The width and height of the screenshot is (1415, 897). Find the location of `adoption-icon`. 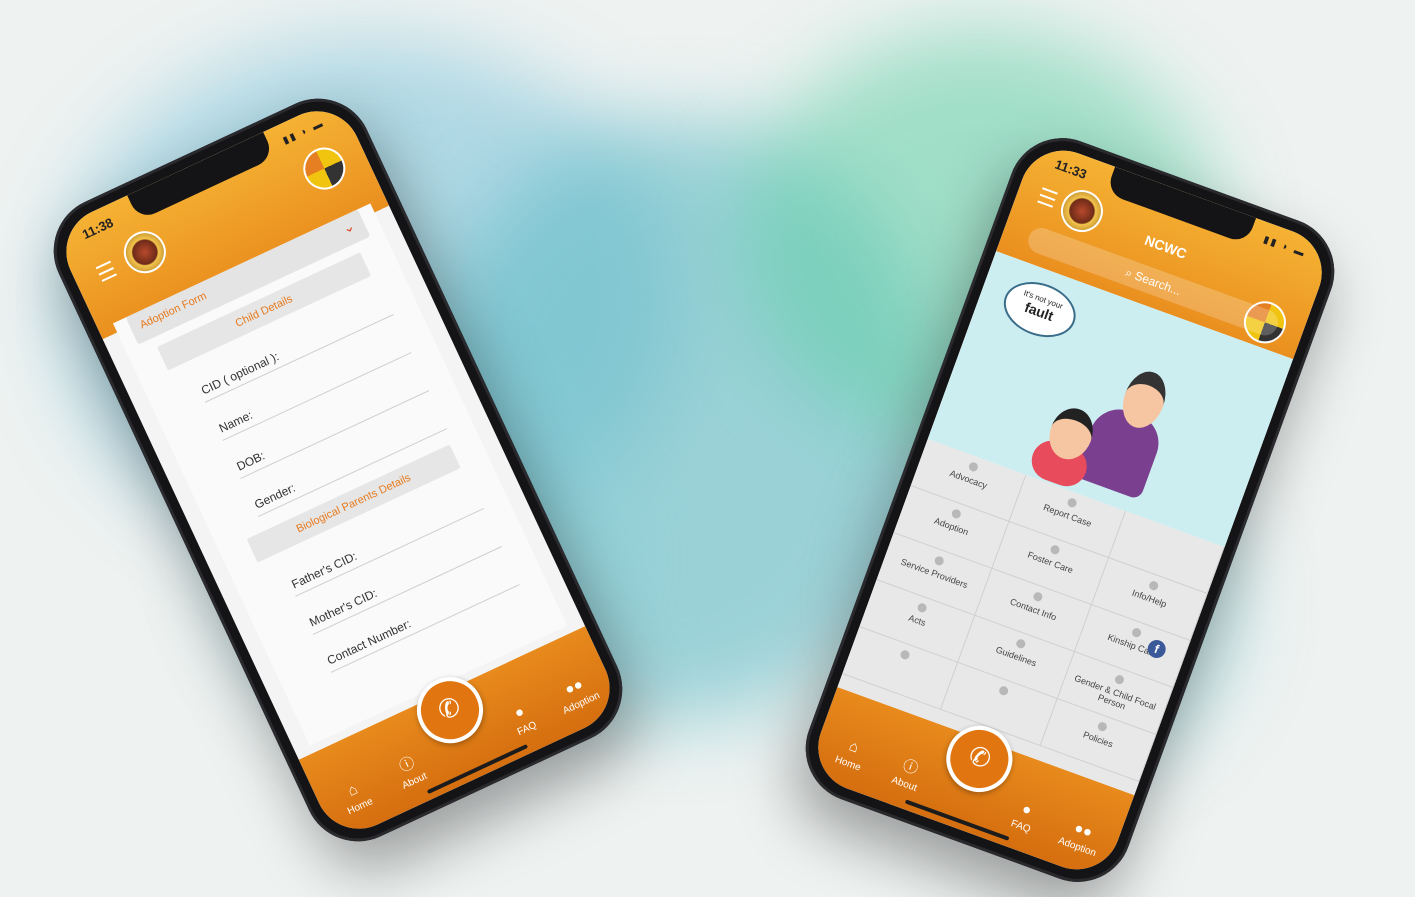

adoption-icon is located at coordinates (956, 513).